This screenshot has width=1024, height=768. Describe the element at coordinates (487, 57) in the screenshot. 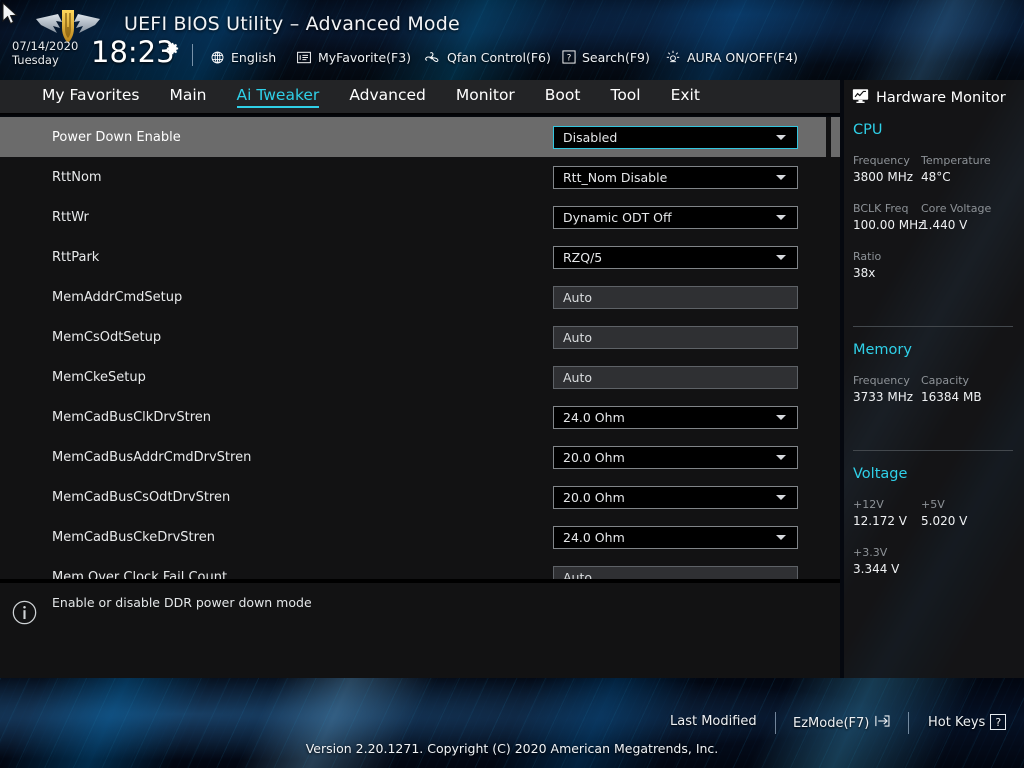

I see `qfan-control-button: Qfan Control(F6)` at that location.